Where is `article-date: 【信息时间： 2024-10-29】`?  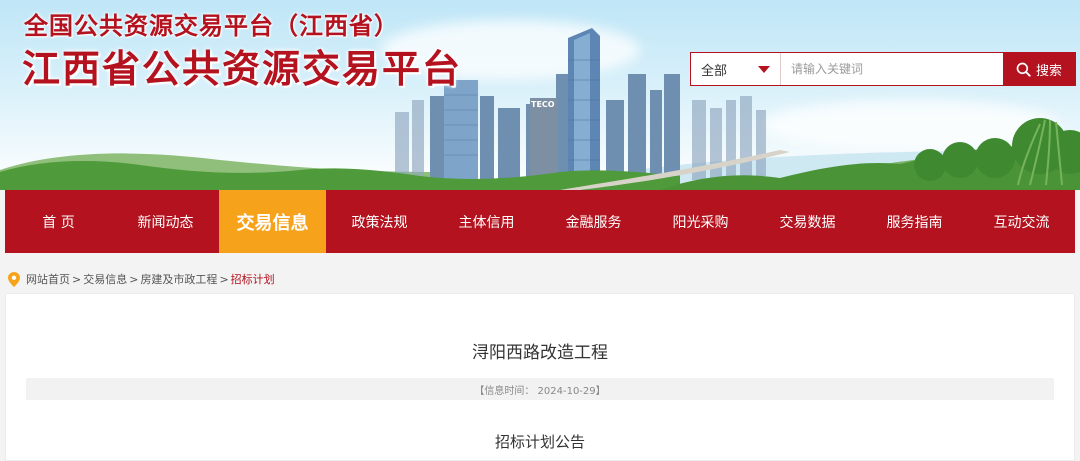
article-date: 【信息时间： 2024-10-29】 is located at coordinates (540, 391).